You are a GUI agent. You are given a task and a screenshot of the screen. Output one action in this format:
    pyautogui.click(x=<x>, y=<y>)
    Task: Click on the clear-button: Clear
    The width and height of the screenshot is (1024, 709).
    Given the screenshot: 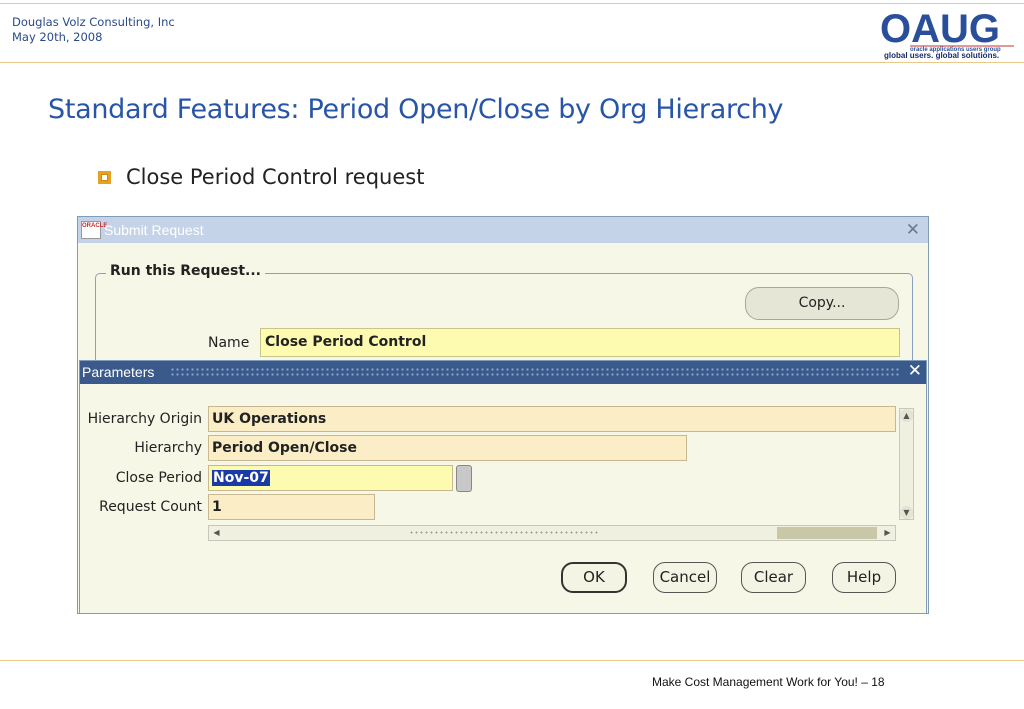 What is the action you would take?
    pyautogui.click(x=773, y=577)
    